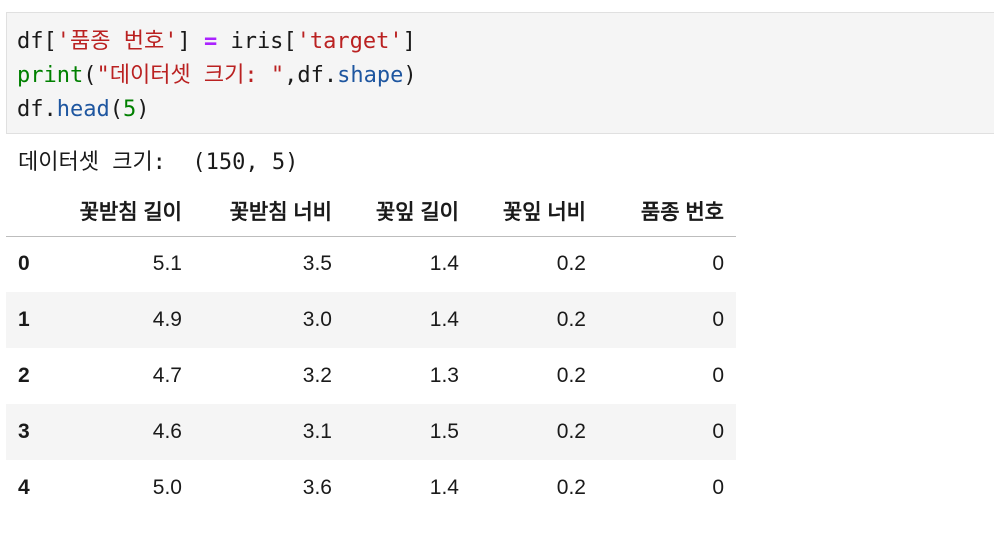  I want to click on column-header: 꽃받침 길이, so click(125, 211).